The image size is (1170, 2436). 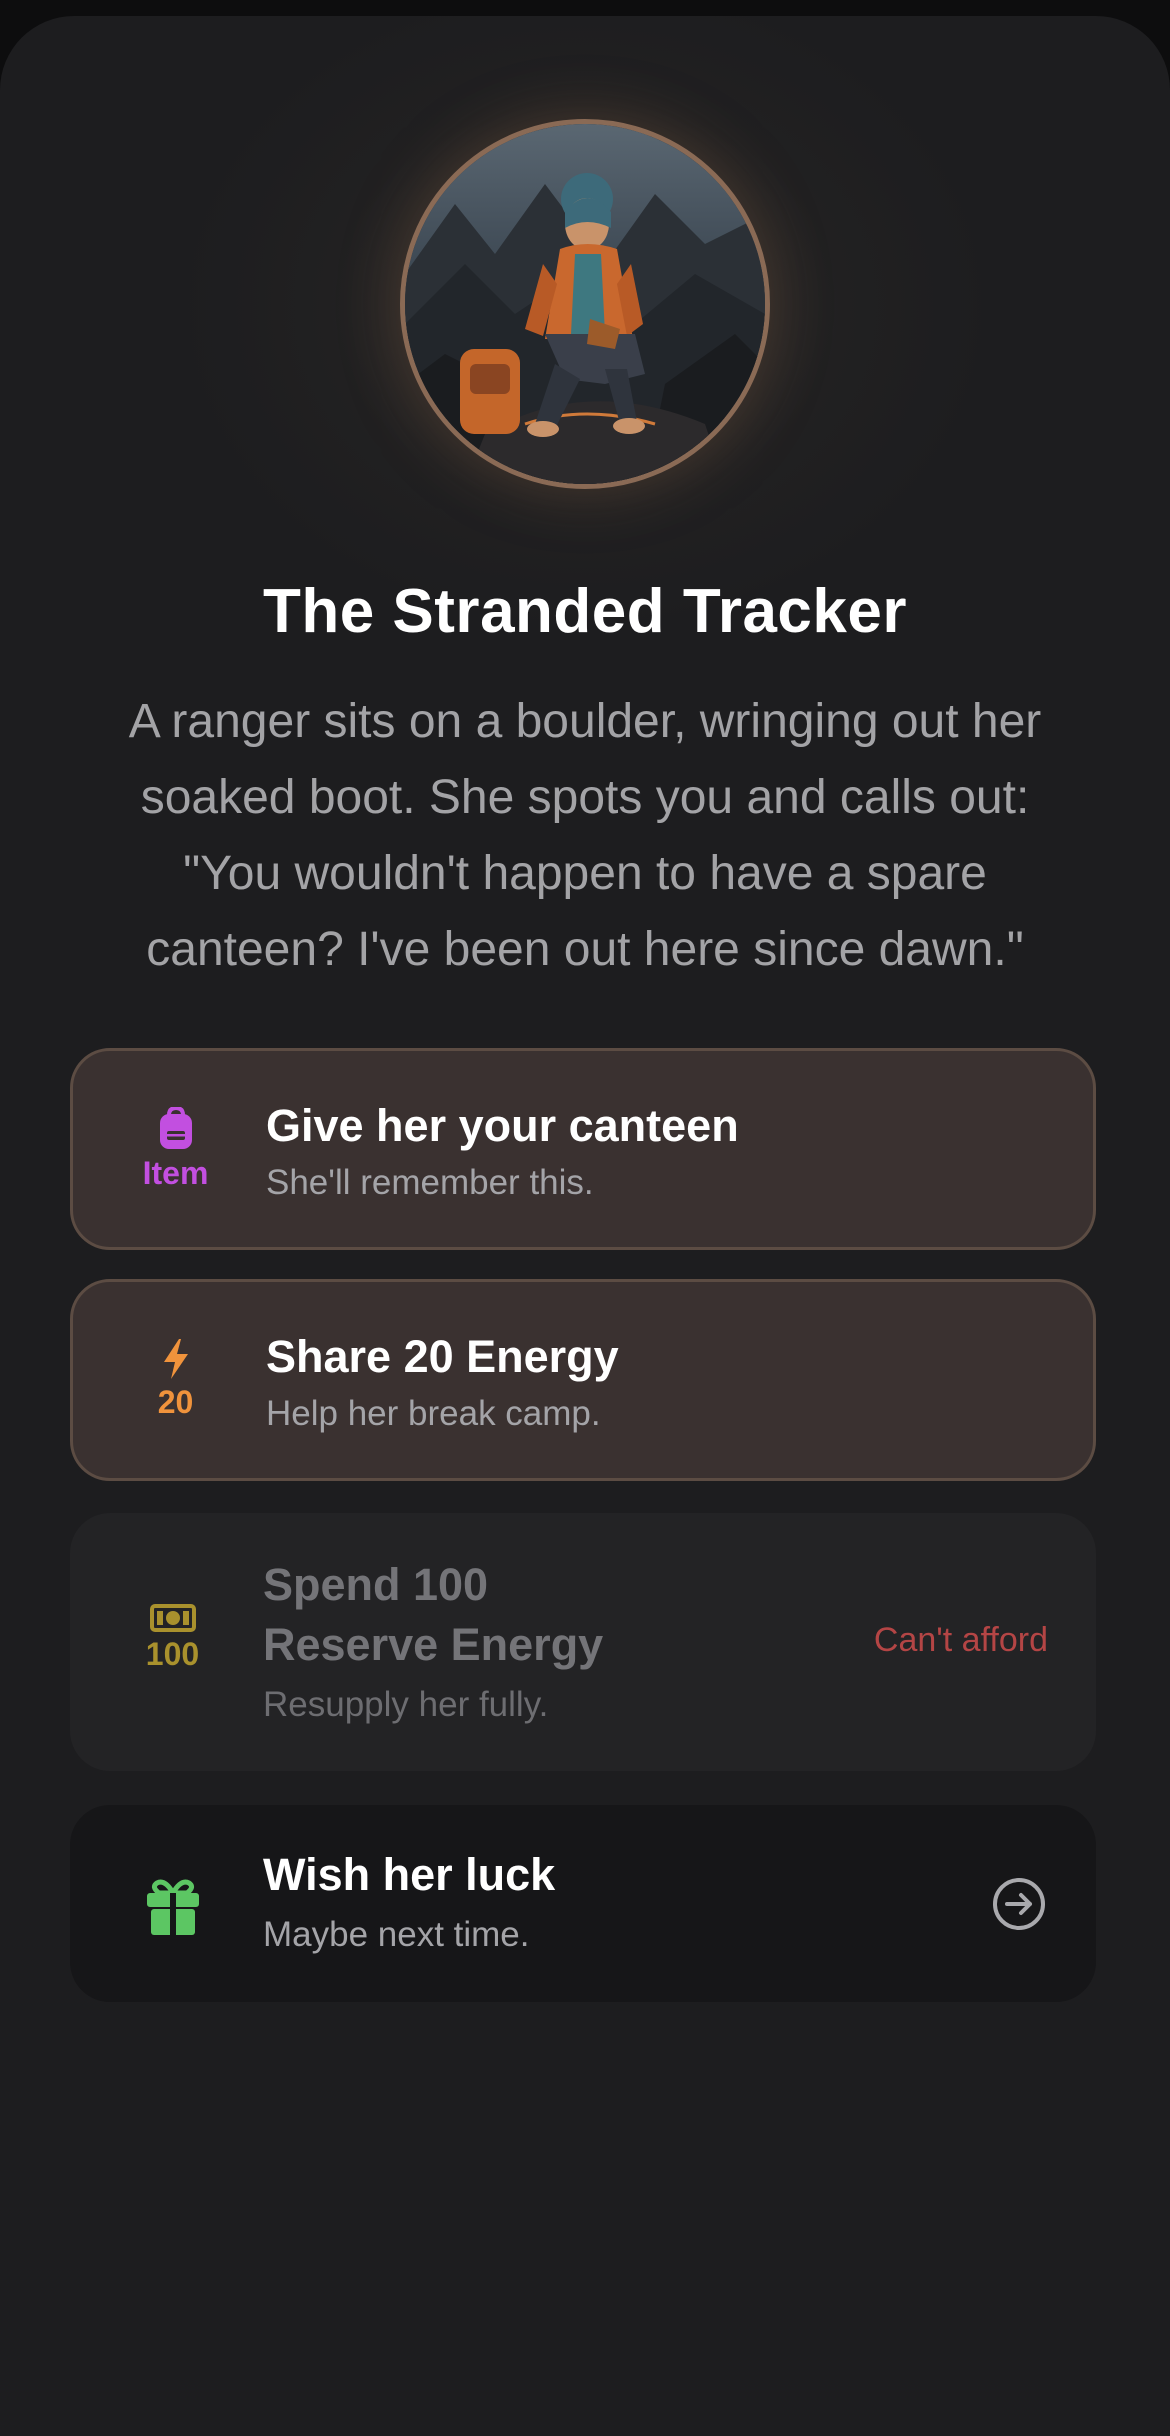 What do you see at coordinates (175, 1379) in the screenshot?
I see `cost-badge: 20` at bounding box center [175, 1379].